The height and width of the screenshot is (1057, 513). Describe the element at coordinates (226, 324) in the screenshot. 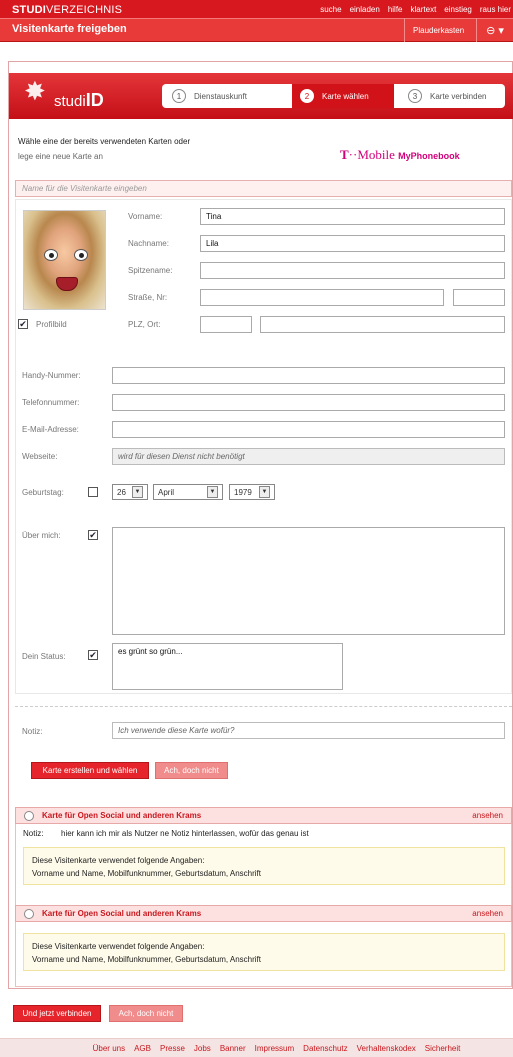

I see `plz-input` at that location.